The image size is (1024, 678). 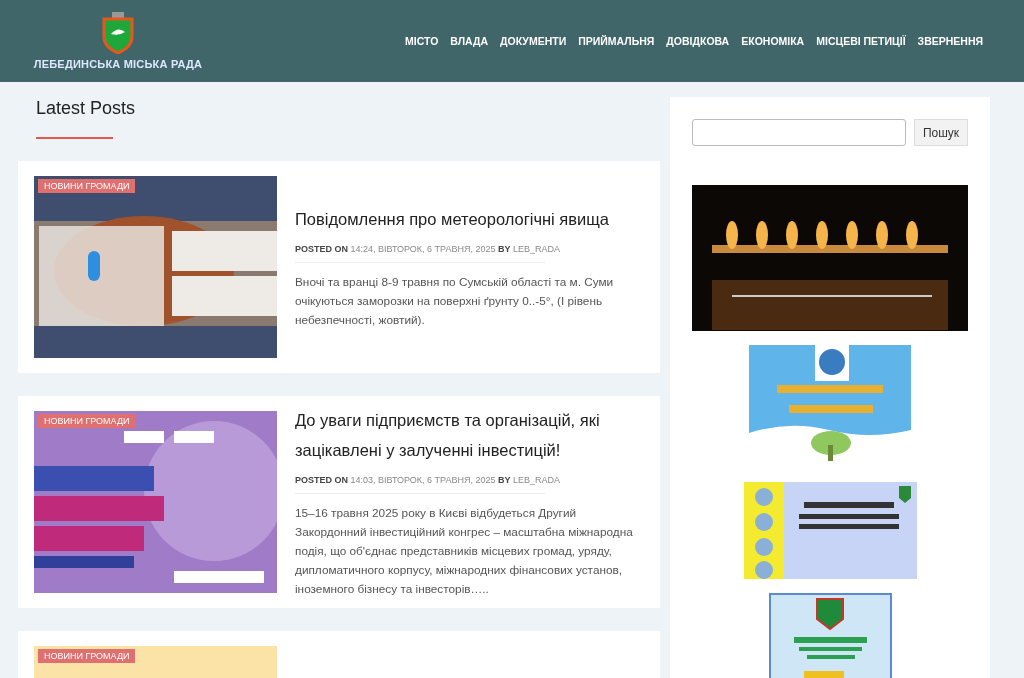 What do you see at coordinates (469, 41) in the screenshot?
I see `nav-link: ВЛАДА` at bounding box center [469, 41].